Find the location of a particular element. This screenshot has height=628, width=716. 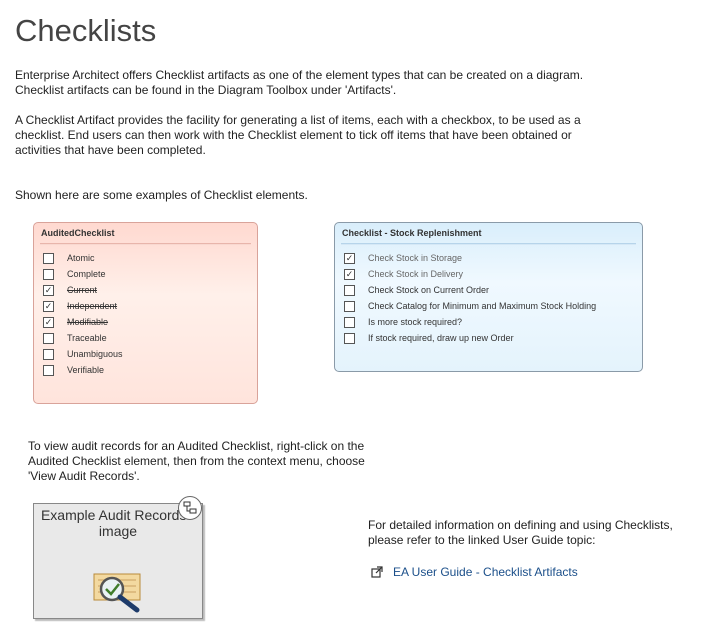

checklist-item: Is more stock required? is located at coordinates (493, 322).